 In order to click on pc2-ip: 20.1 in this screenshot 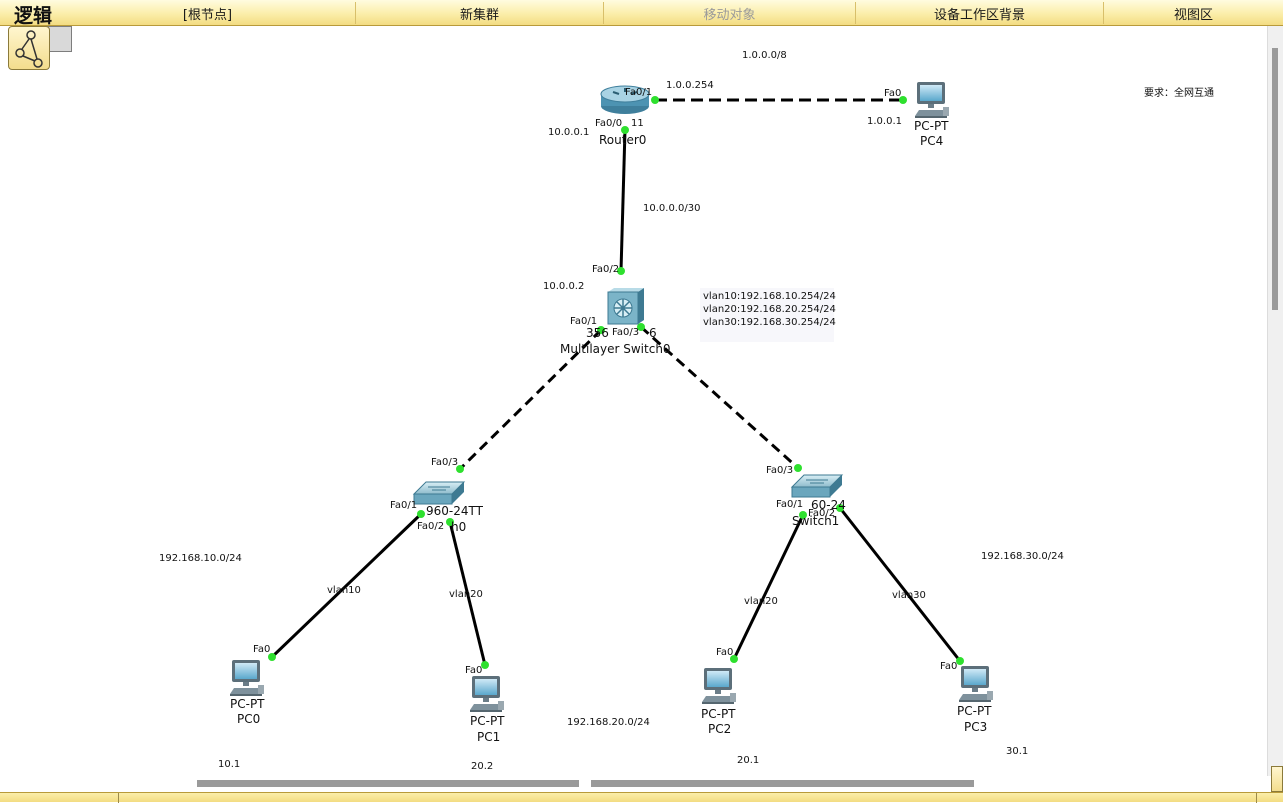, I will do `click(748, 760)`.